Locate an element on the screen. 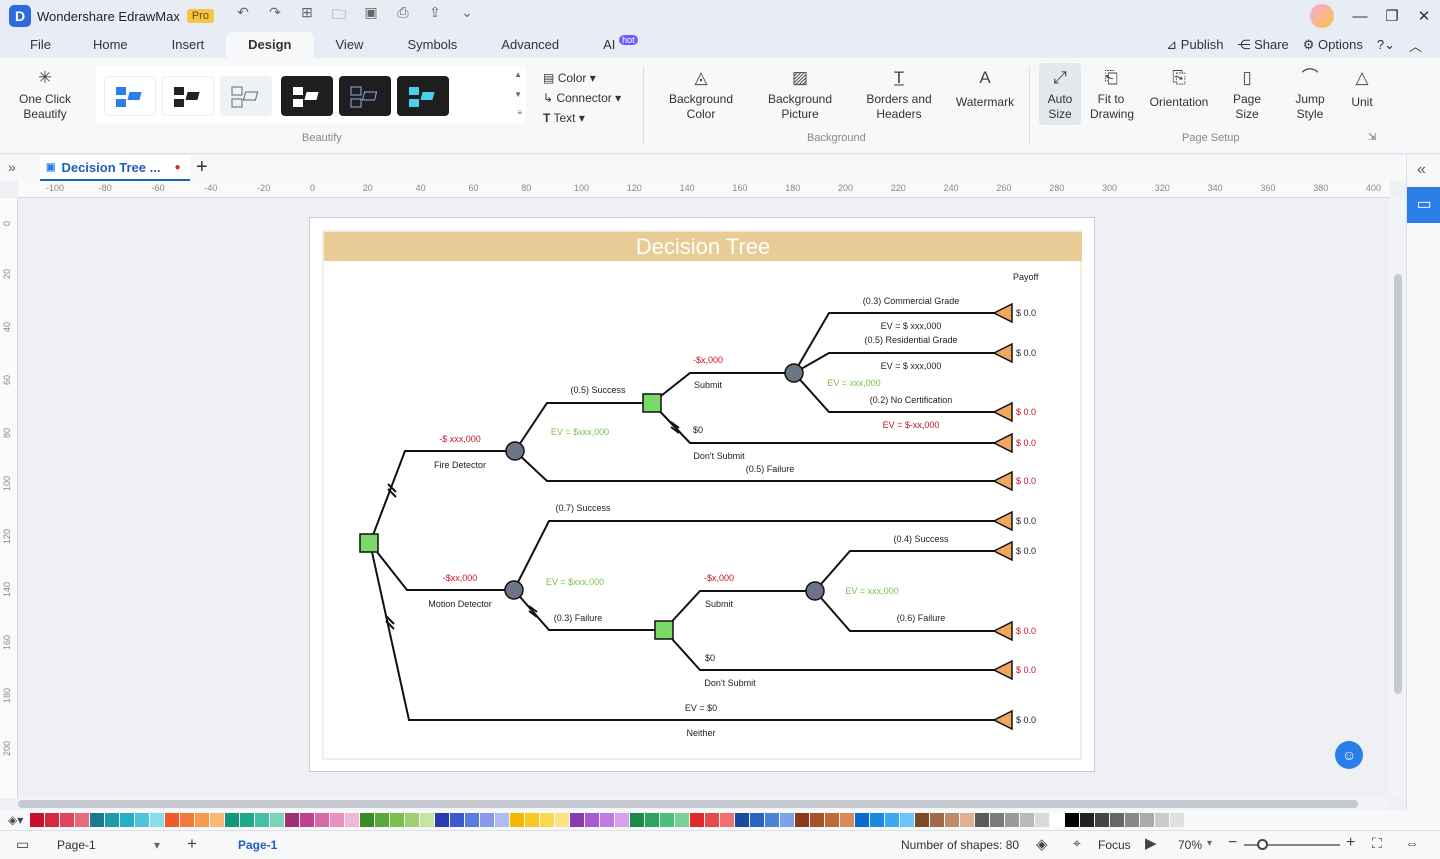 The image size is (1440, 859). horizontal-scrollbar is located at coordinates (704, 804).